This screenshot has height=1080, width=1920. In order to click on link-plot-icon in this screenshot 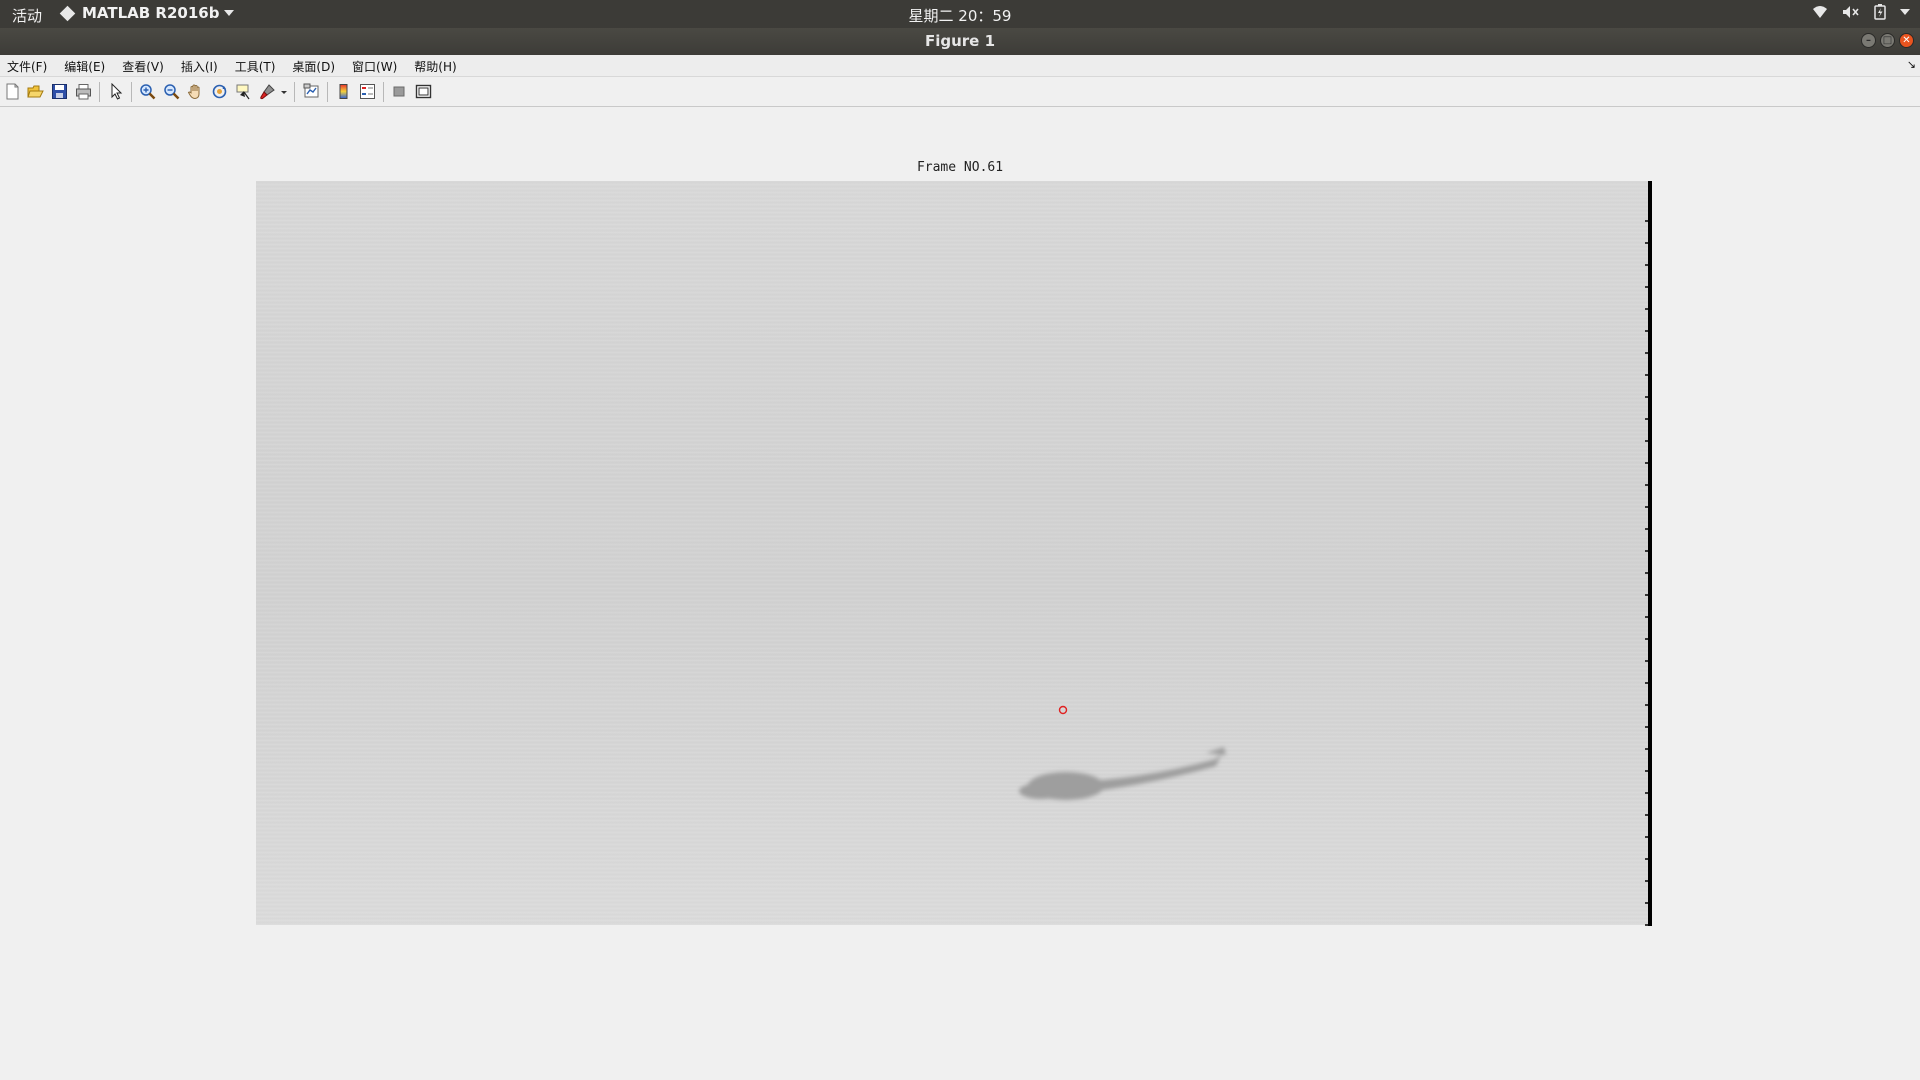, I will do `click(311, 91)`.